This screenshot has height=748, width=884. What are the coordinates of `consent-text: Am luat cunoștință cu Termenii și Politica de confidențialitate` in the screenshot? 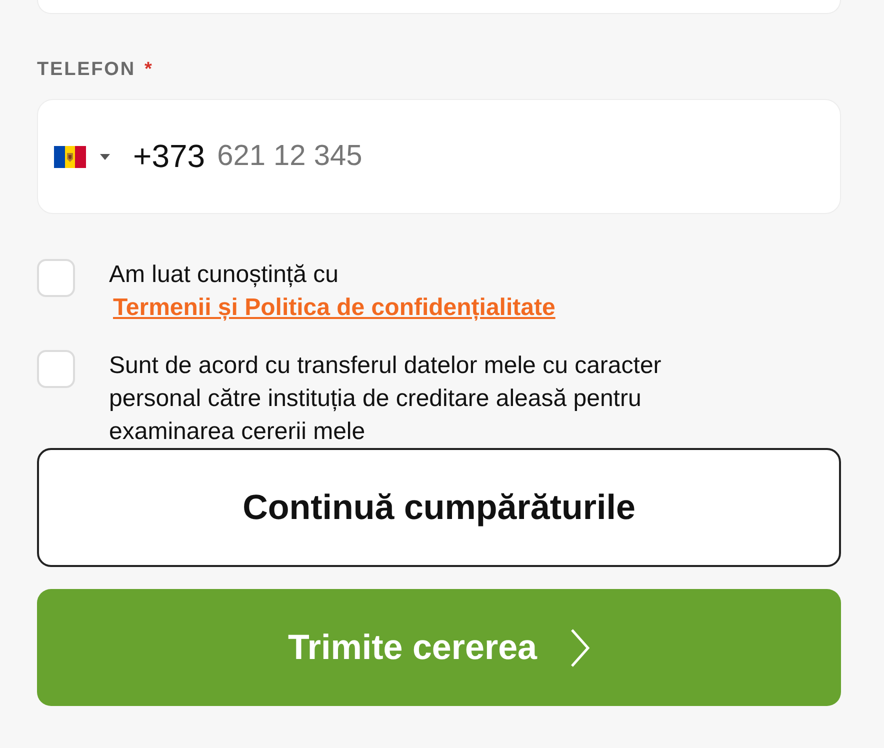 It's located at (332, 291).